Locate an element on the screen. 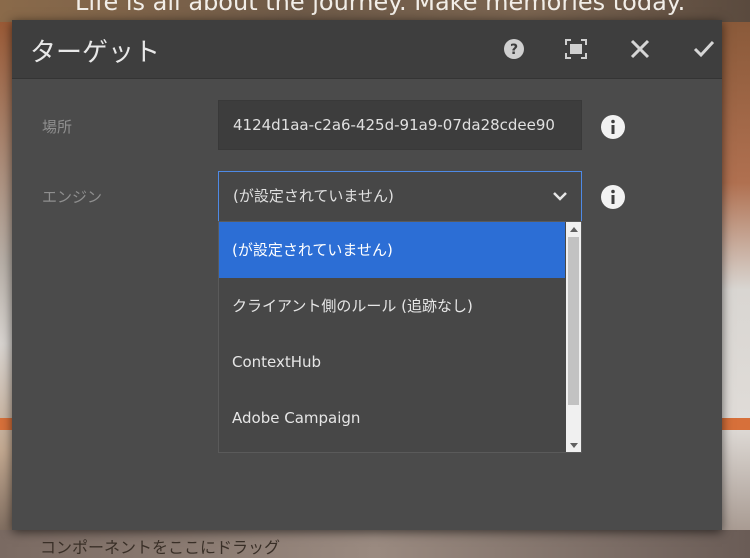 The image size is (750, 558). location-label: 場所 is located at coordinates (57, 127).